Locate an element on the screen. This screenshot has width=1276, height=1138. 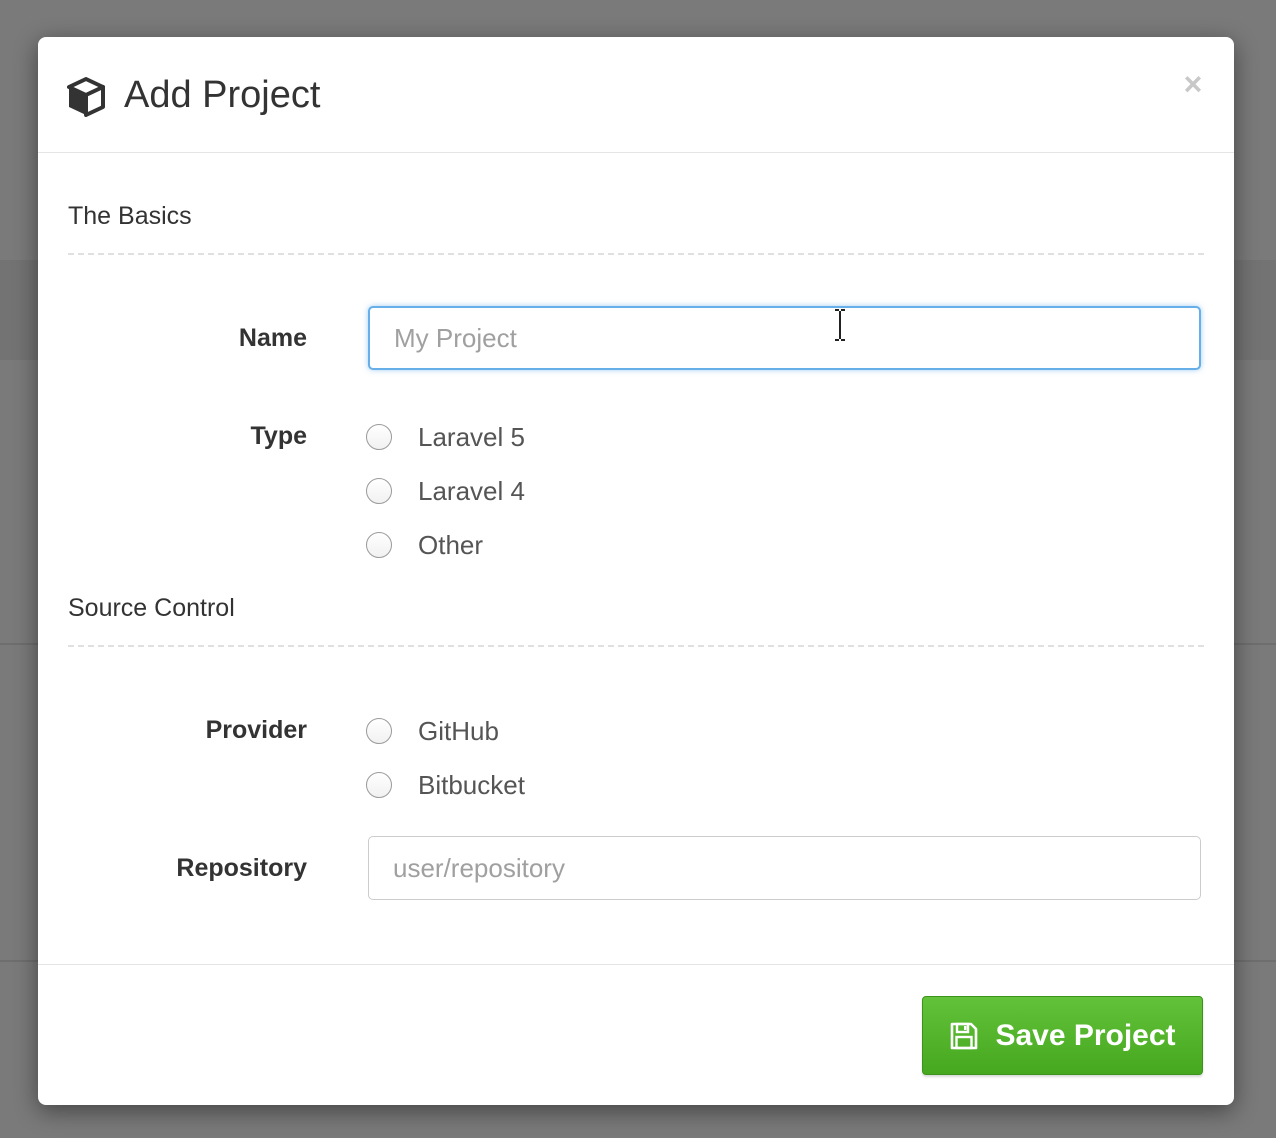
modal-title: Add Project is located at coordinates (222, 95).